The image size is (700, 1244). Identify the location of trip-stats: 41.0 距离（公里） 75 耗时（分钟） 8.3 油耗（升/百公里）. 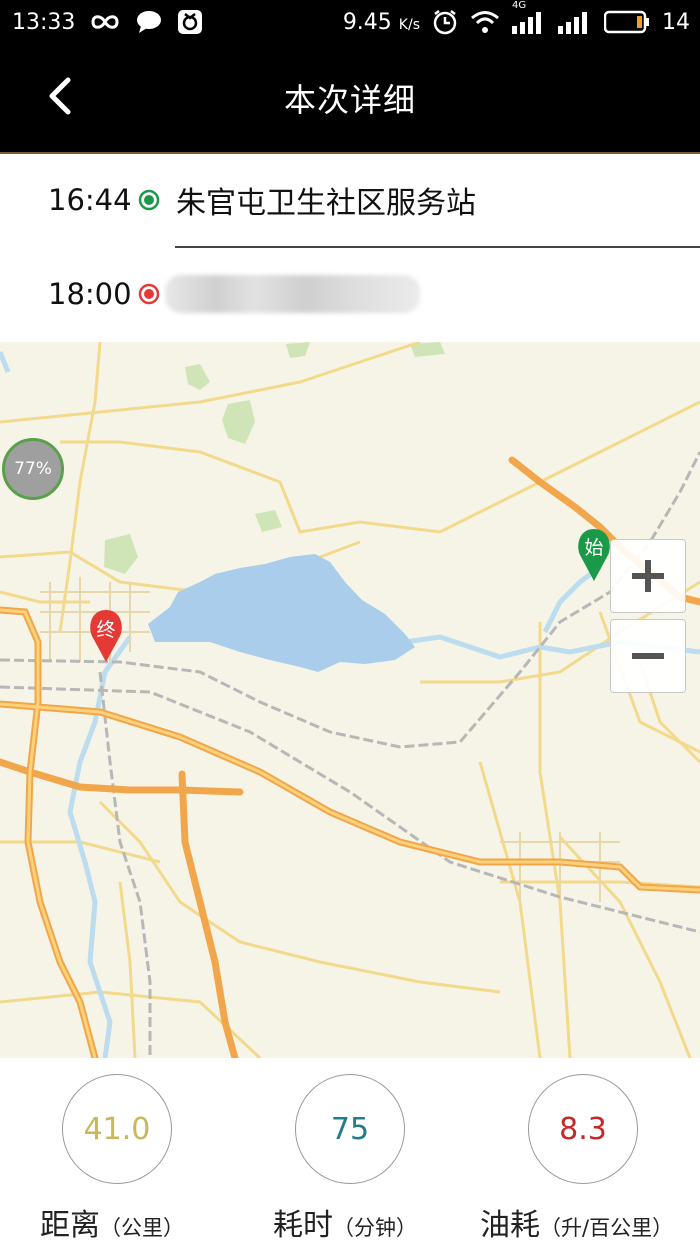
(350, 1151).